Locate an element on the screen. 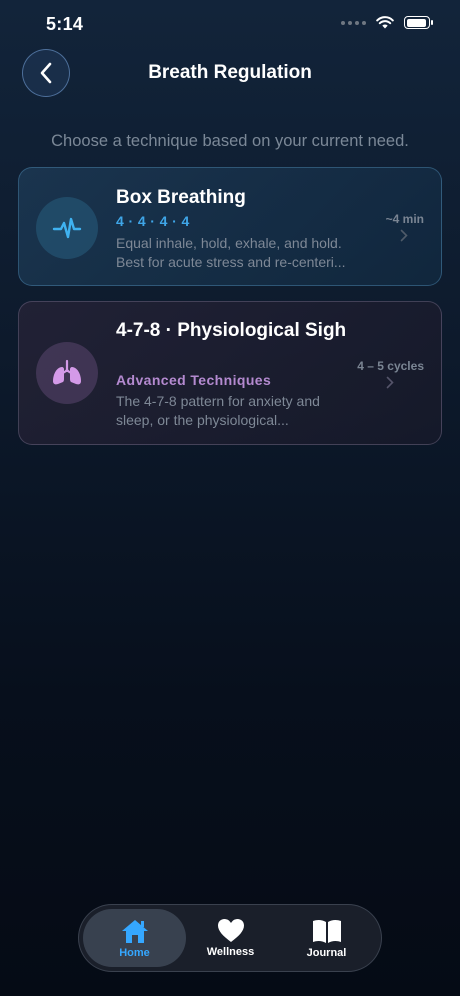 Image resolution: width=460 pixels, height=996 pixels. technique-category: Advanced Techniques is located at coordinates (194, 380).